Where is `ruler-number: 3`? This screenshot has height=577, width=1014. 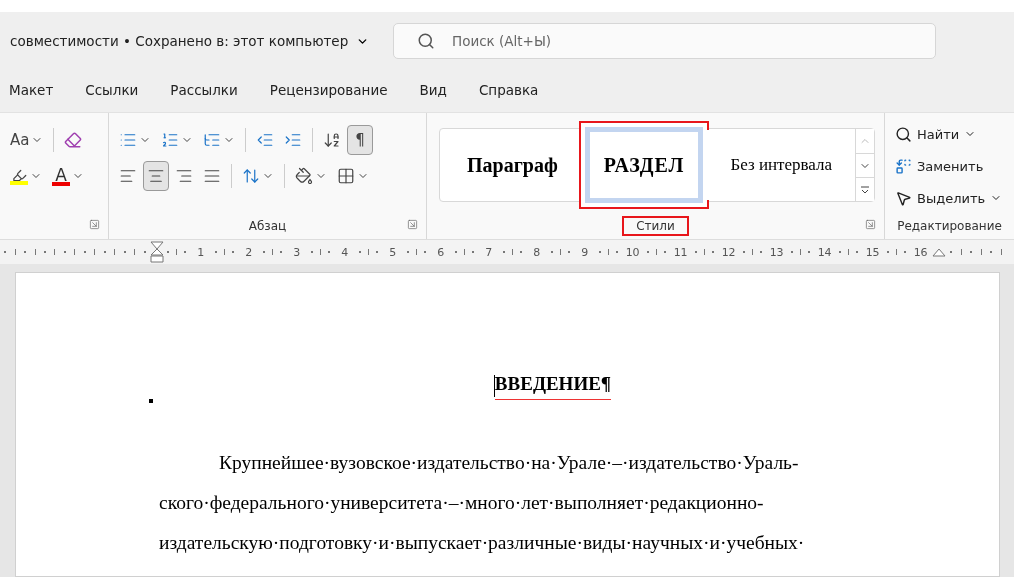
ruler-number: 3 is located at coordinates (297, 252).